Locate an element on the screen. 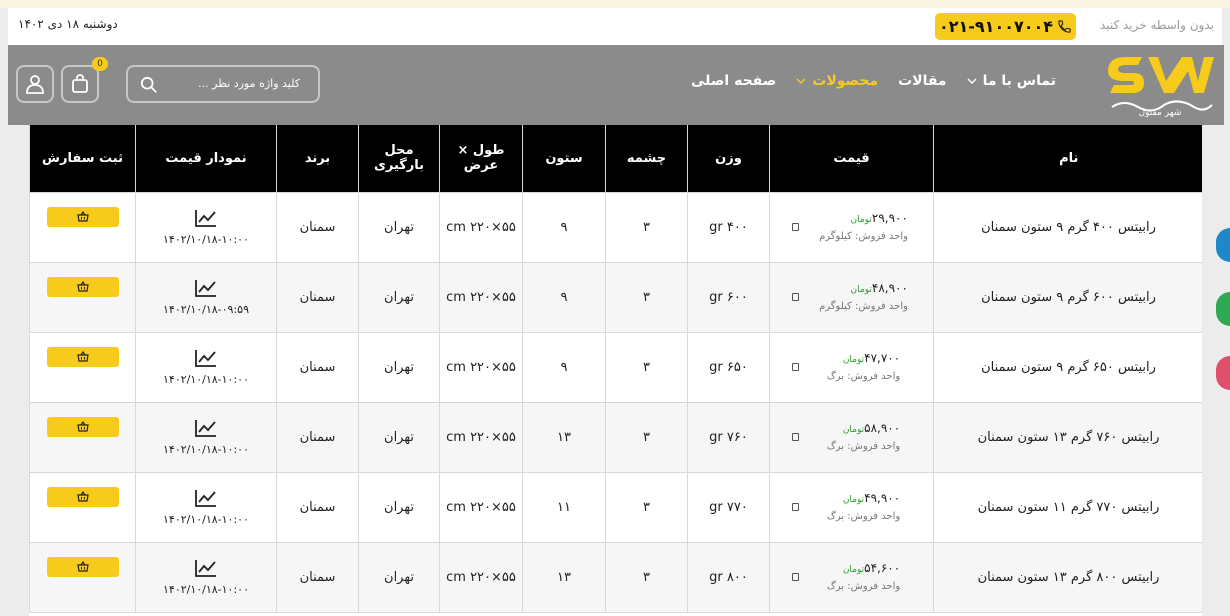 The height and width of the screenshot is (616, 1230). nav-products: محصولات is located at coordinates (837, 81).